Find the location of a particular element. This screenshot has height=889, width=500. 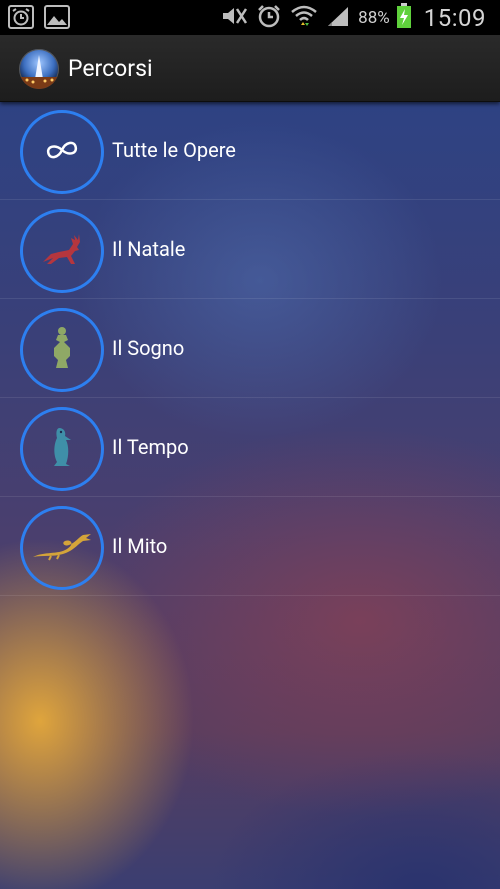

dragon-icon is located at coordinates (62, 548).